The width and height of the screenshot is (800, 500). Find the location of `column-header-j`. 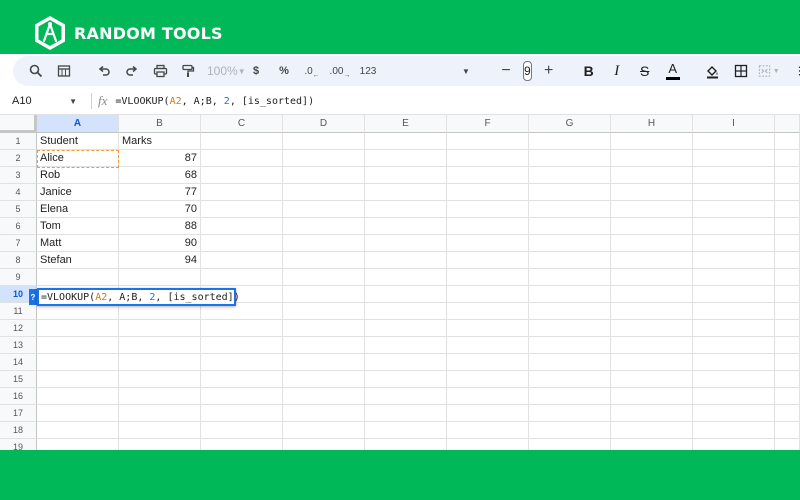

column-header-j is located at coordinates (787, 124).